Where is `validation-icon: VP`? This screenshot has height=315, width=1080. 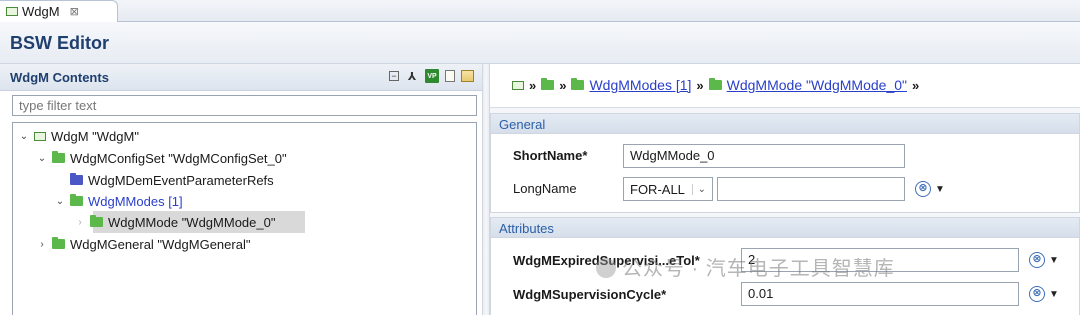 validation-icon: VP is located at coordinates (432, 76).